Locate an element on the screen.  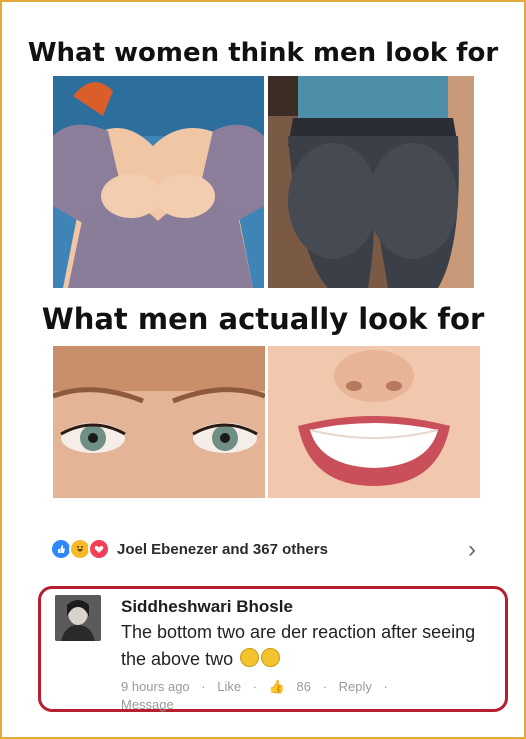
reactions-summary-row: Joel Ebenezer and 367 others › is located at coordinates (265, 550).